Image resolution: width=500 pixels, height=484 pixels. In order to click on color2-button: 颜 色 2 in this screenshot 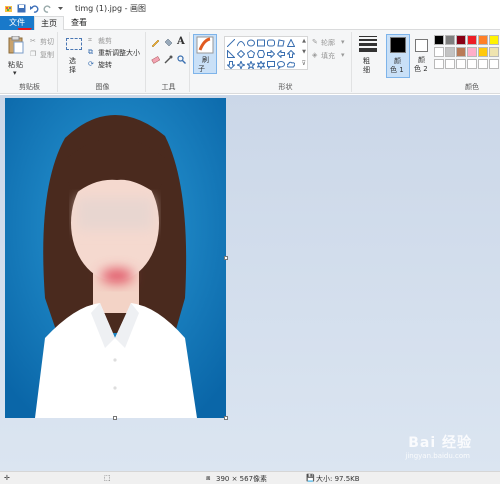, I will do `click(423, 56)`.